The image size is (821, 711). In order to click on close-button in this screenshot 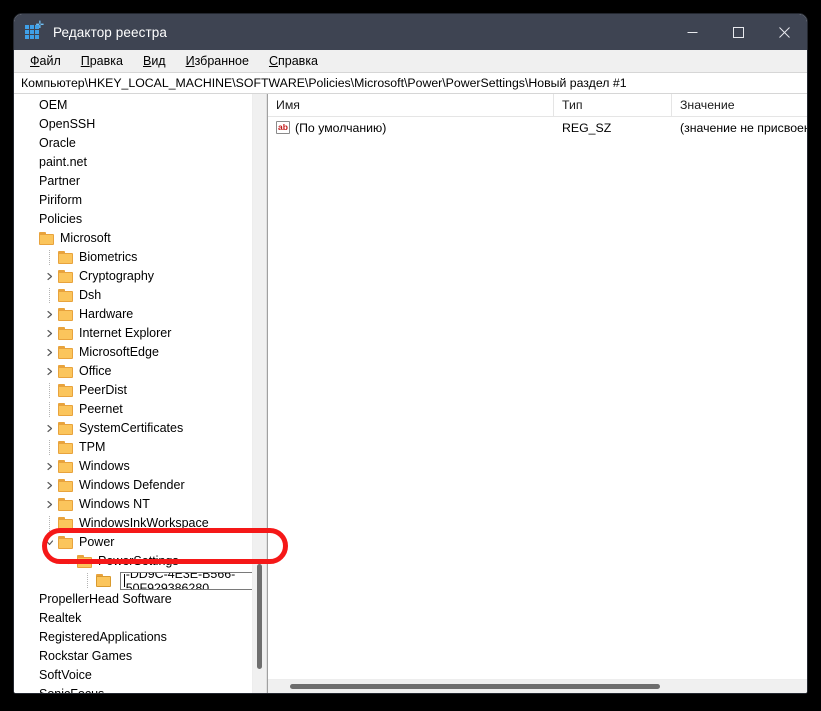, I will do `click(784, 32)`.